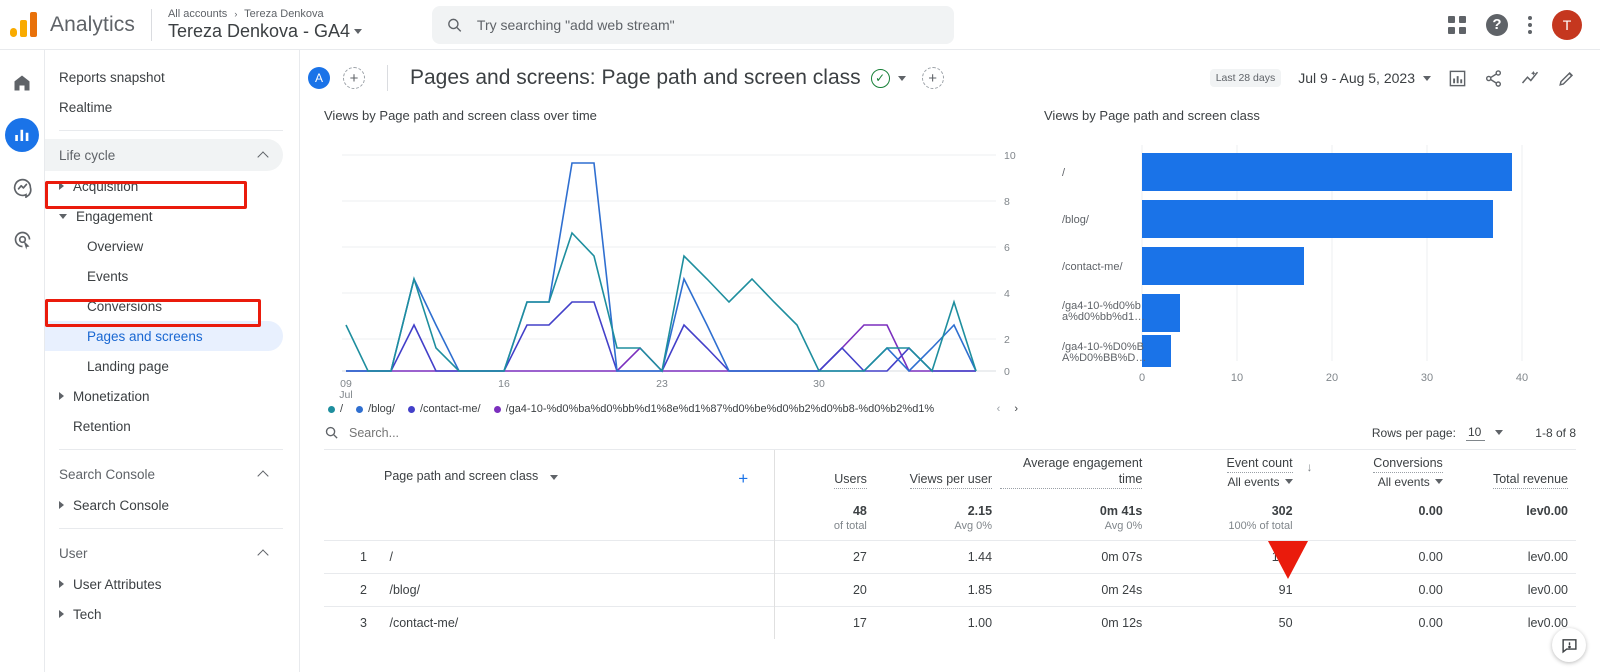 Image resolution: width=1600 pixels, height=672 pixels. I want to click on sidebar-group-user: User, so click(164, 553).